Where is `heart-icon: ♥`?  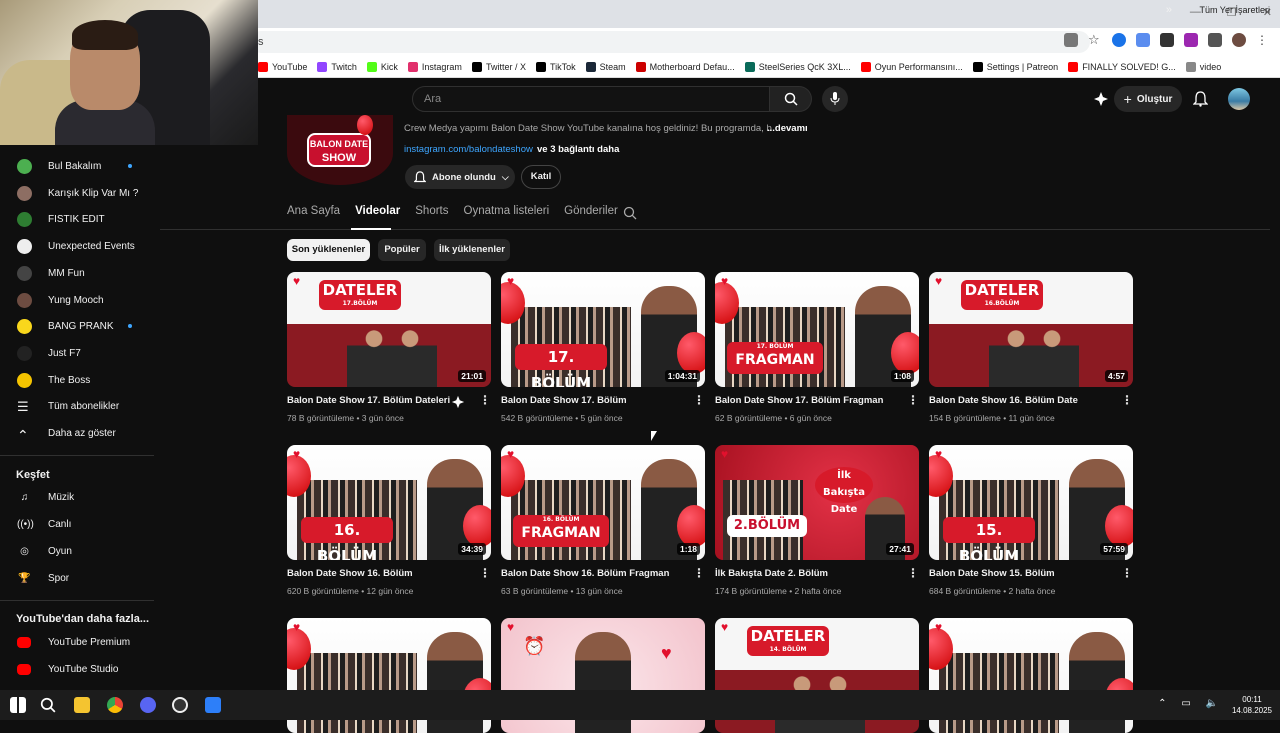 heart-icon: ♥ is located at coordinates (724, 454).